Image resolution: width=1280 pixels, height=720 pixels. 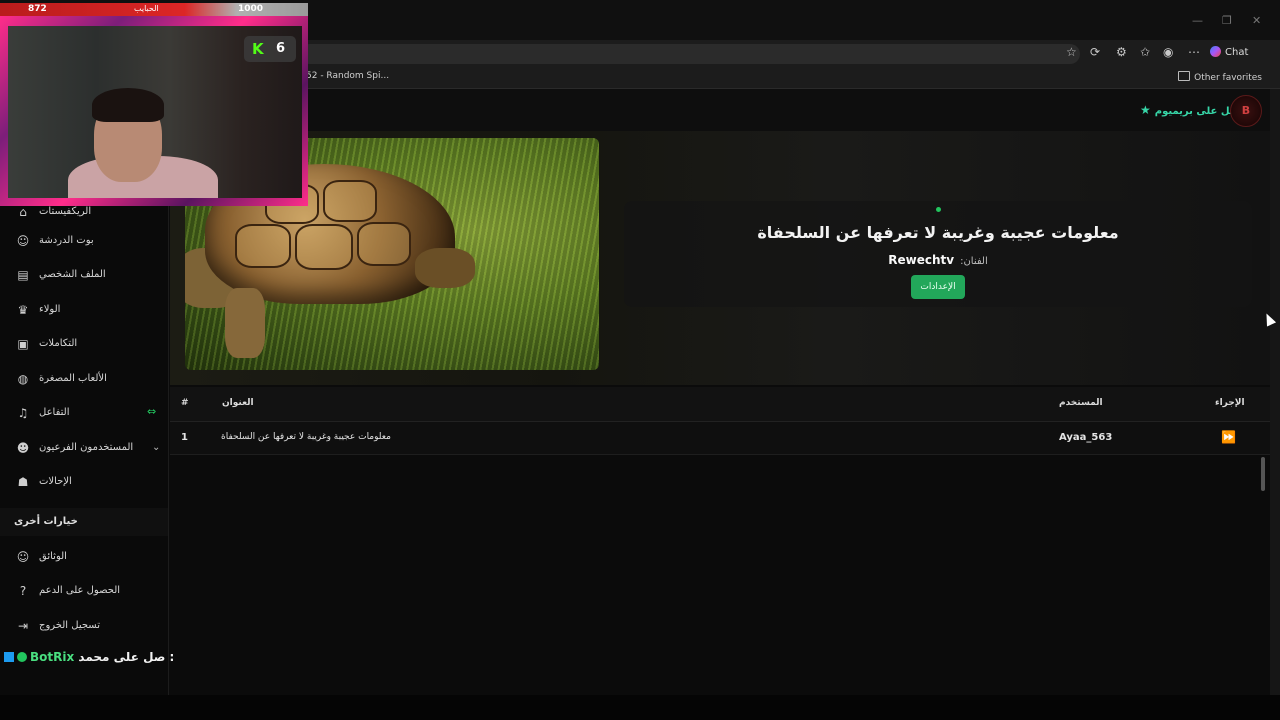 What do you see at coordinates (84, 345) in the screenshot?
I see `sidebar-item-integrations: ▣ التكاملات` at bounding box center [84, 345].